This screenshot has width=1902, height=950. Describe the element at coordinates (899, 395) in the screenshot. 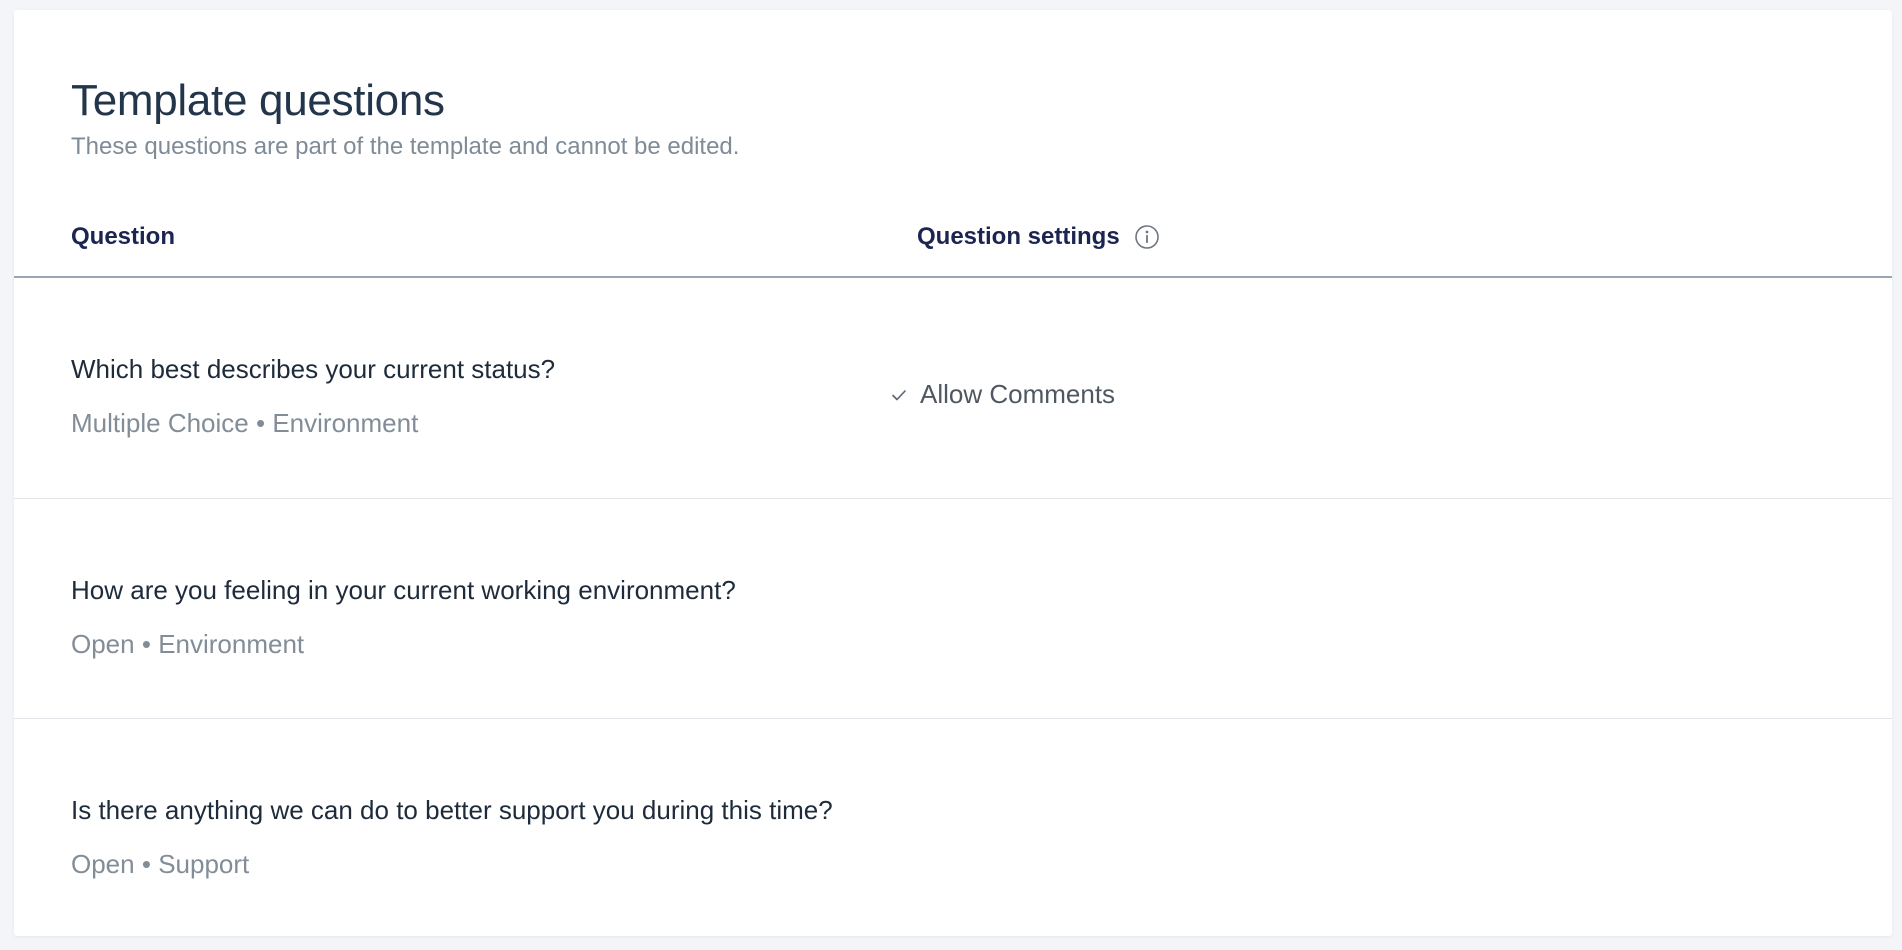

I see `check-icon` at that location.